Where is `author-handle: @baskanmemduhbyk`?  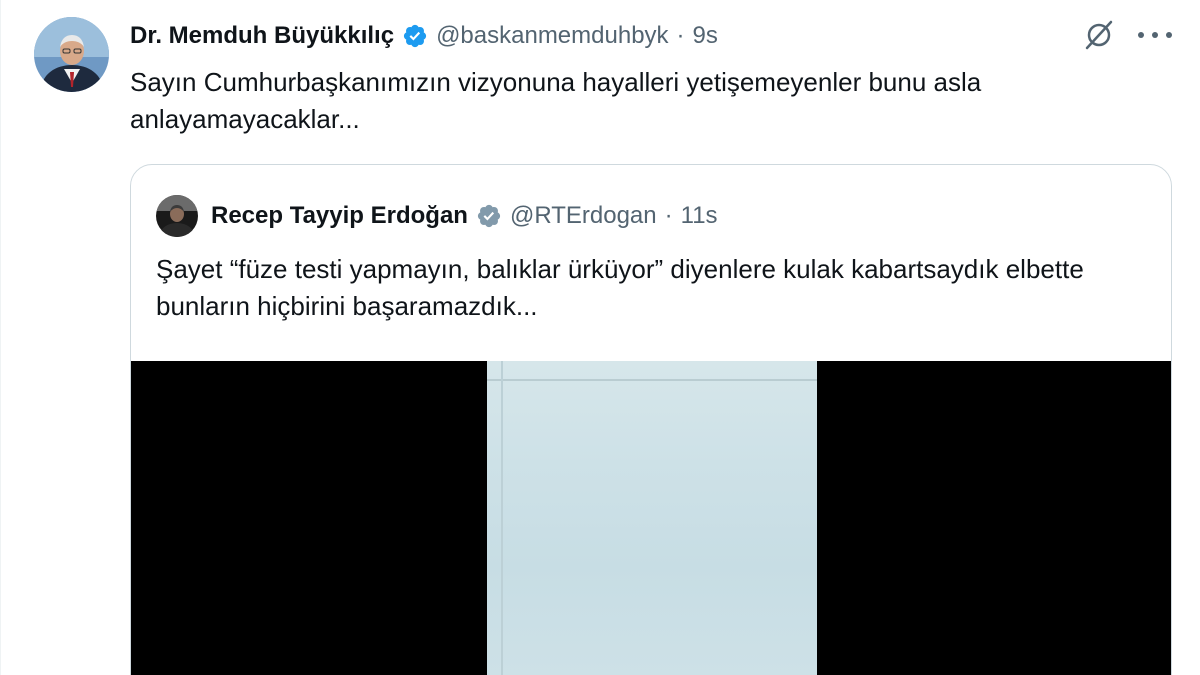 author-handle: @baskanmemduhbyk is located at coordinates (552, 36).